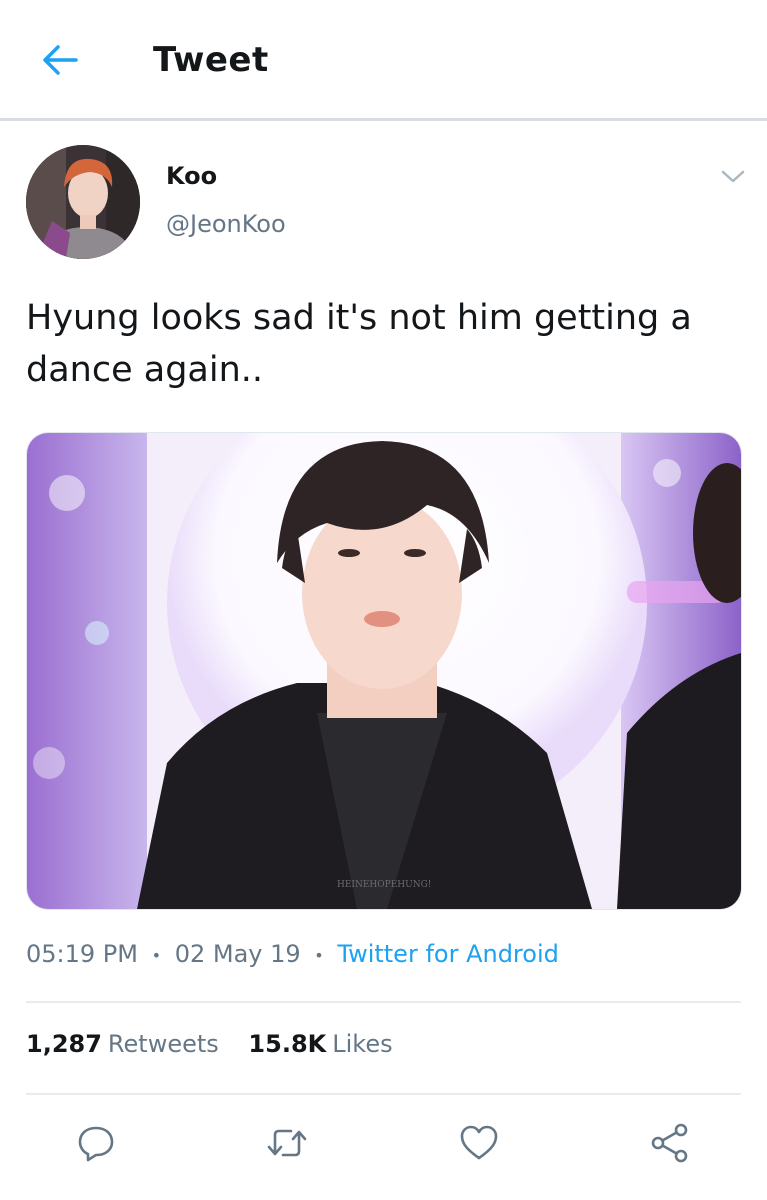  Describe the element at coordinates (447, 954) in the screenshot. I see `tweet-source-link: Twitter for Android` at that location.